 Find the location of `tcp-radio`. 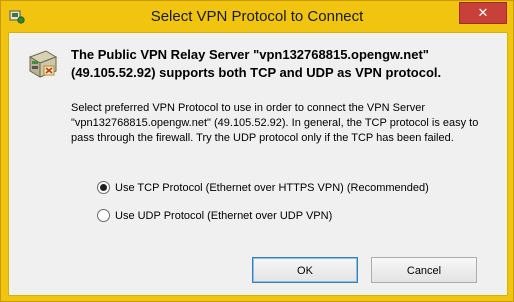

tcp-radio is located at coordinates (103, 187).